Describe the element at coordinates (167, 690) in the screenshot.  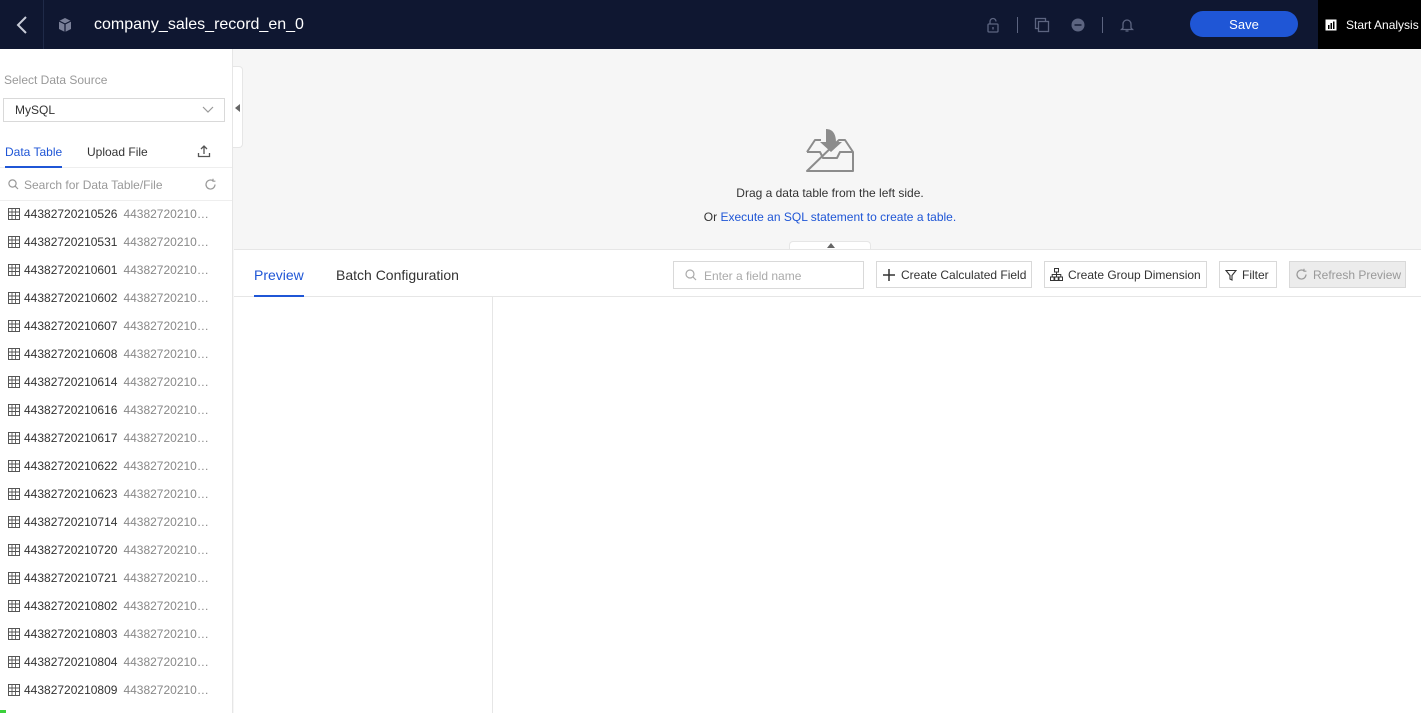
I see `table-alias: 44382720210809` at that location.